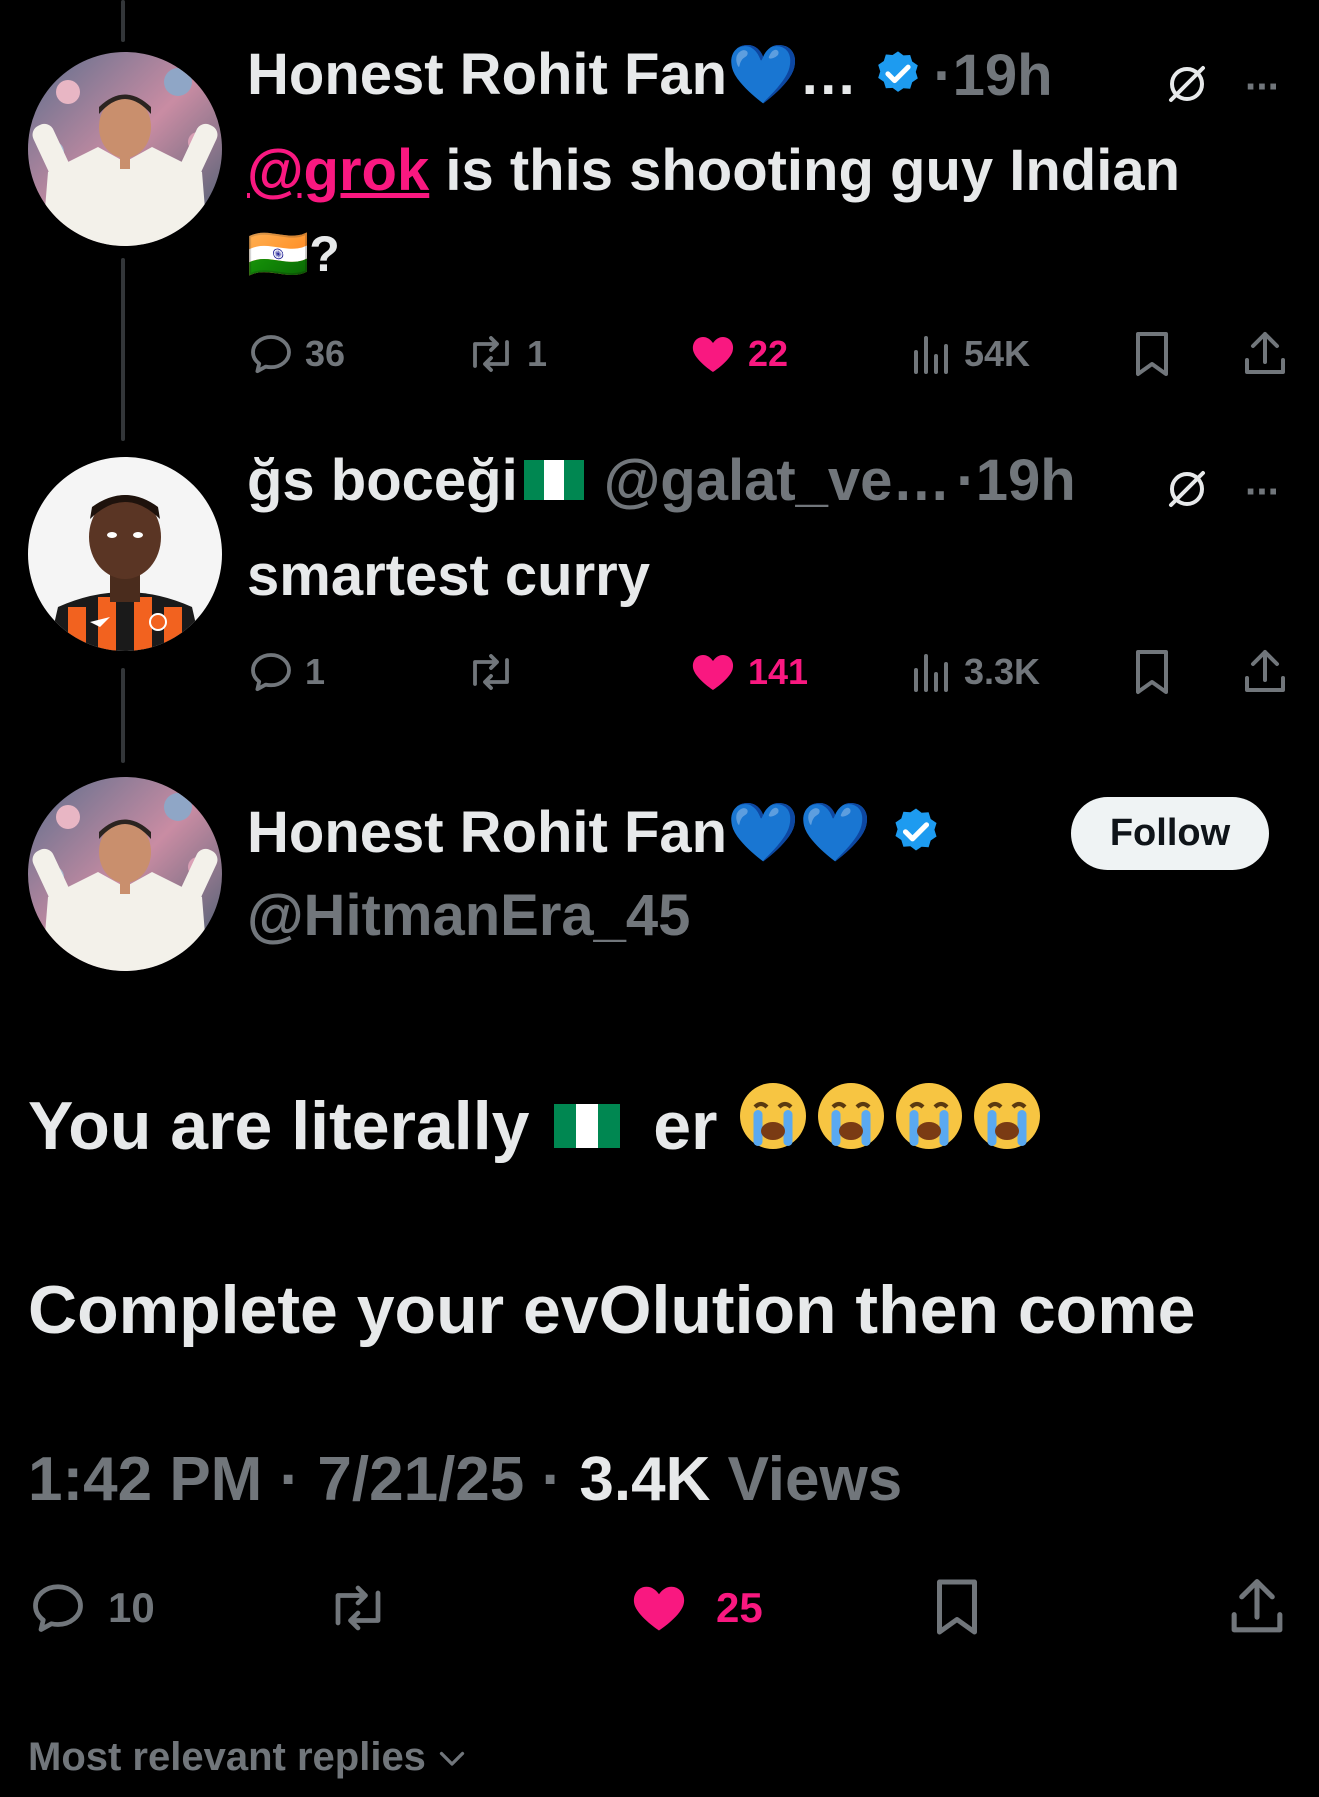  What do you see at coordinates (1187, 86) in the screenshot?
I see `grok-icon` at bounding box center [1187, 86].